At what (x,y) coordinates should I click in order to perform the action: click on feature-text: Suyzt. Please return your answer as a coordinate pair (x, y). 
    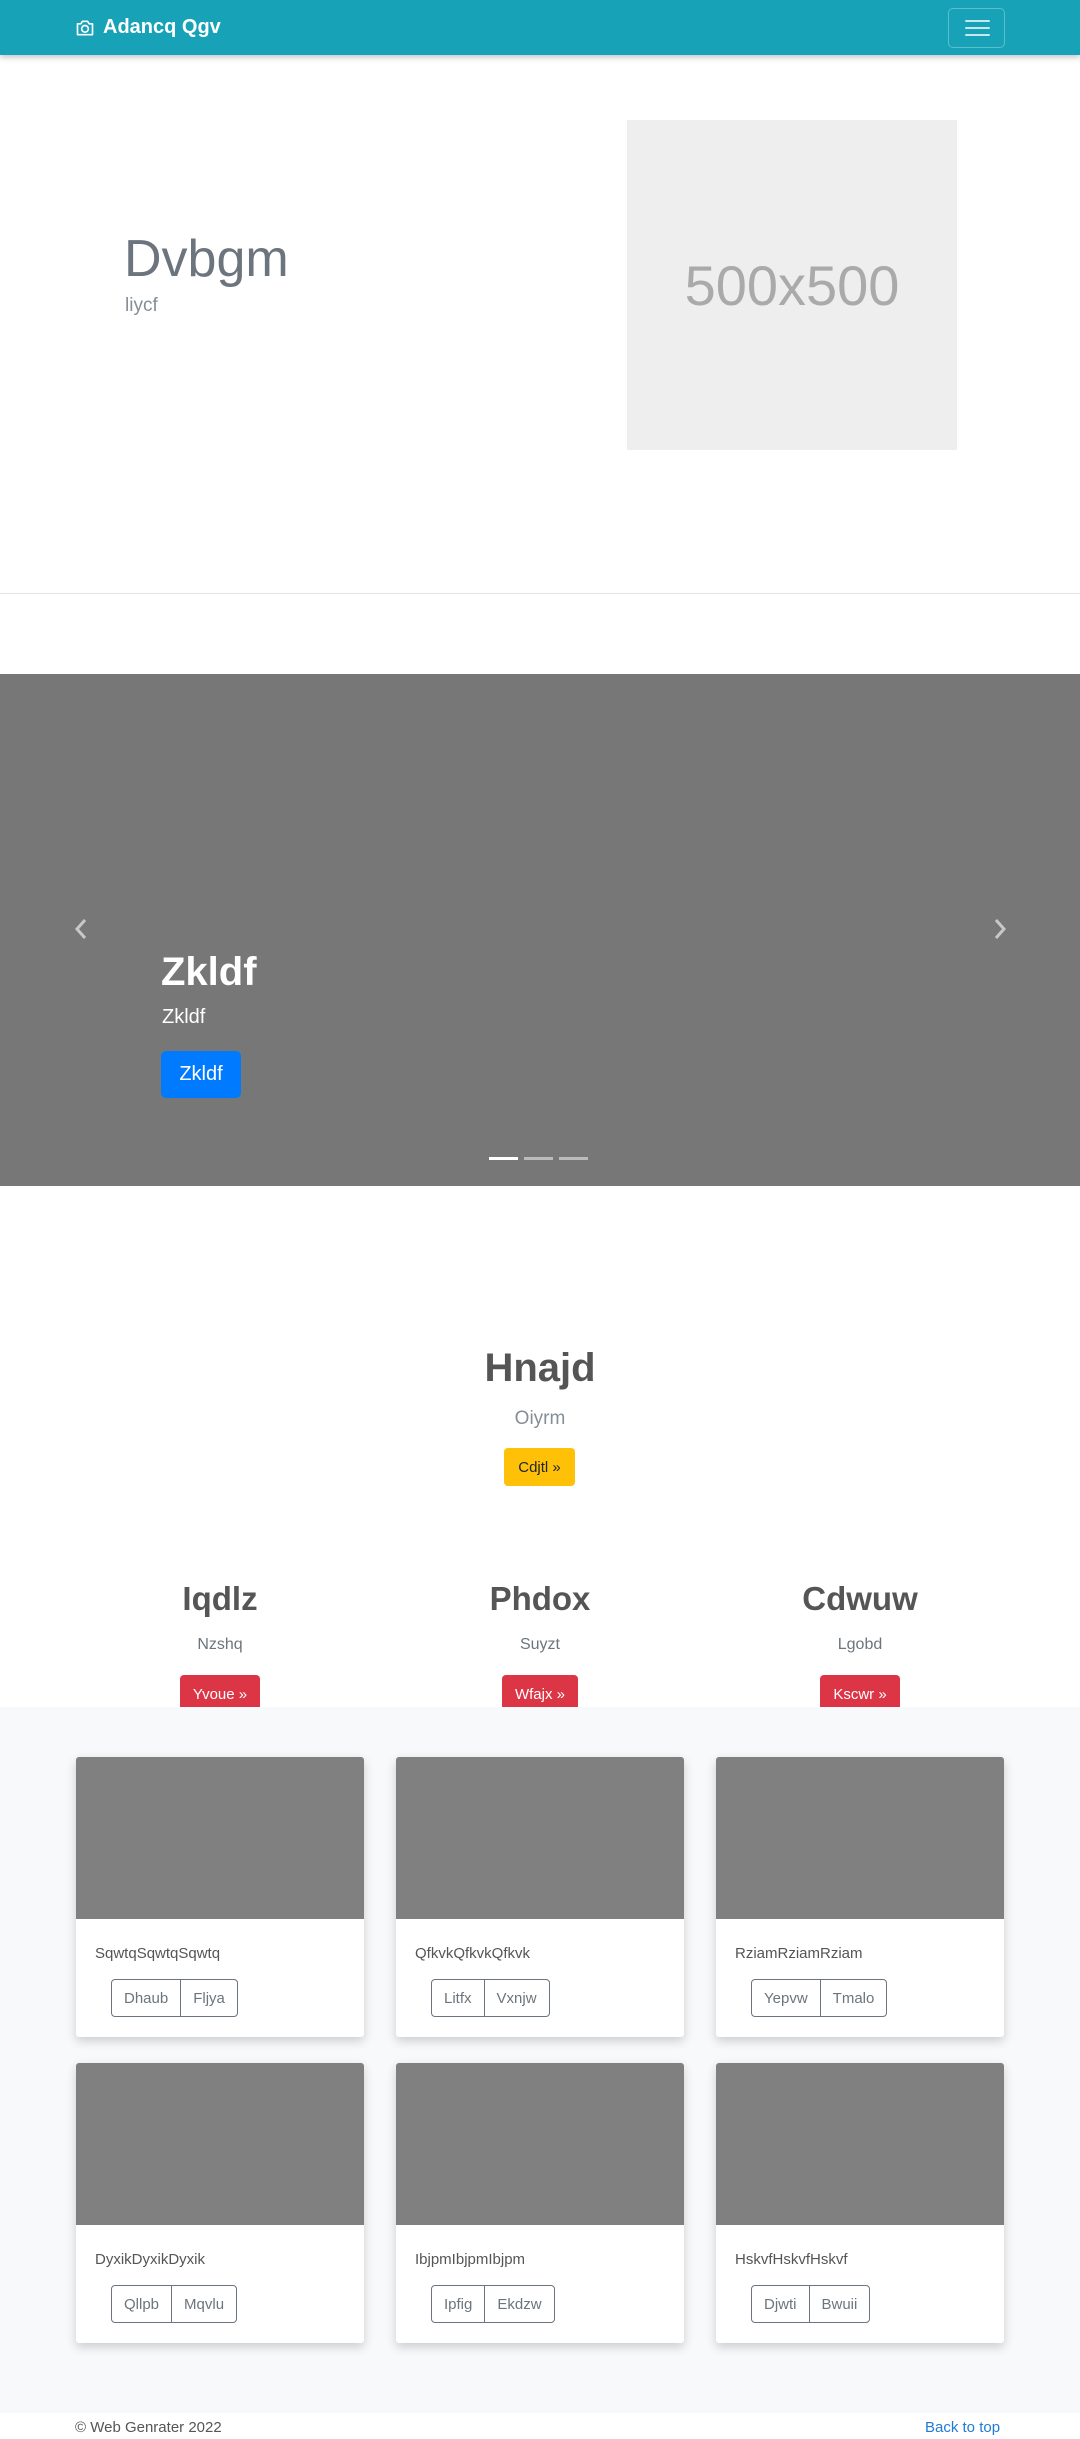
    Looking at the image, I should click on (539, 1644).